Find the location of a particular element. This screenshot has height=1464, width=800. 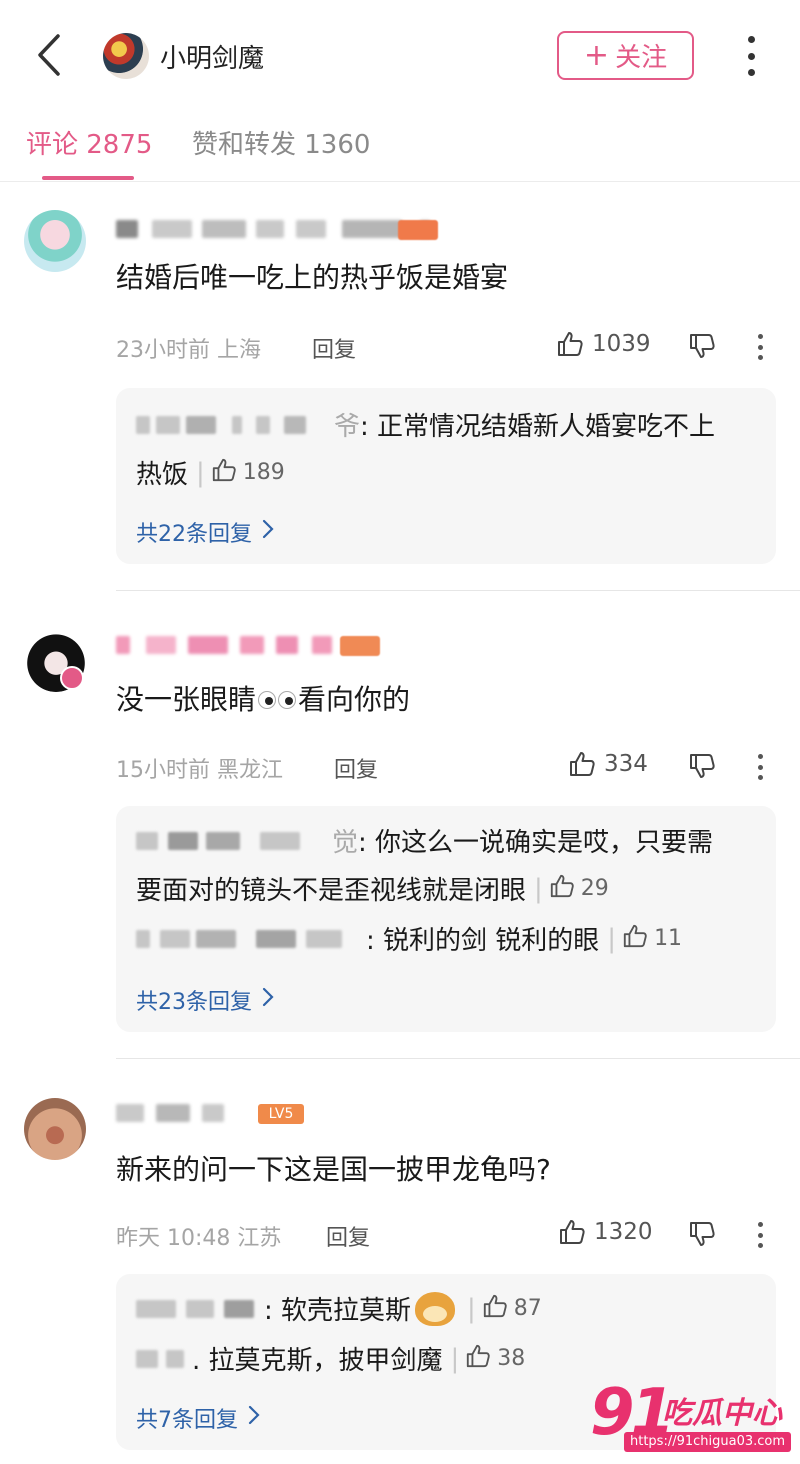

back-arrow-icon is located at coordinates (50, 55).